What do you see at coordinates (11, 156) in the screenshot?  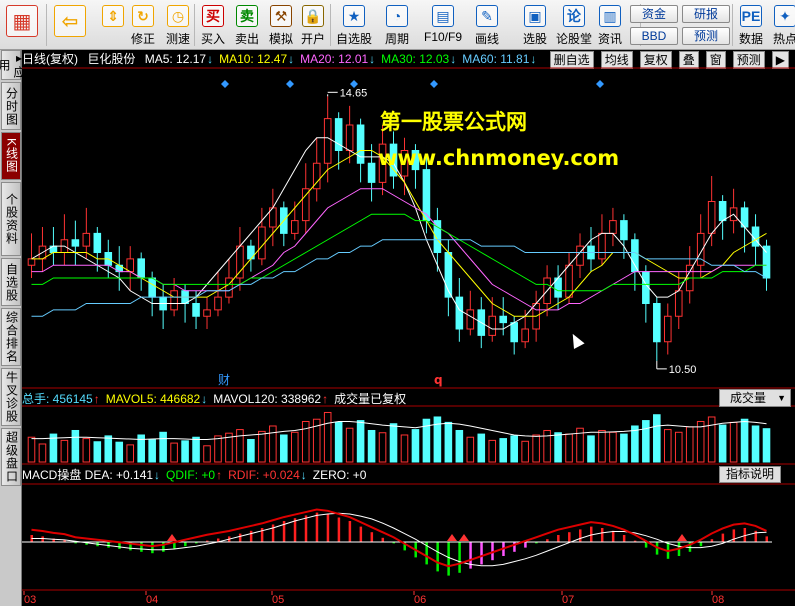 I see `left-tab-2: K线图` at bounding box center [11, 156].